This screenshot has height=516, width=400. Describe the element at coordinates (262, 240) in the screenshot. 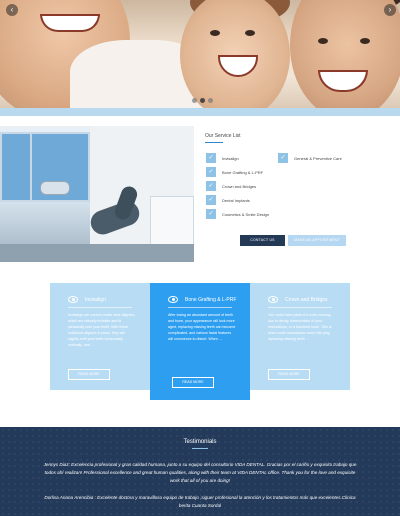

I see `contact-us-button: CONTACT US` at that location.